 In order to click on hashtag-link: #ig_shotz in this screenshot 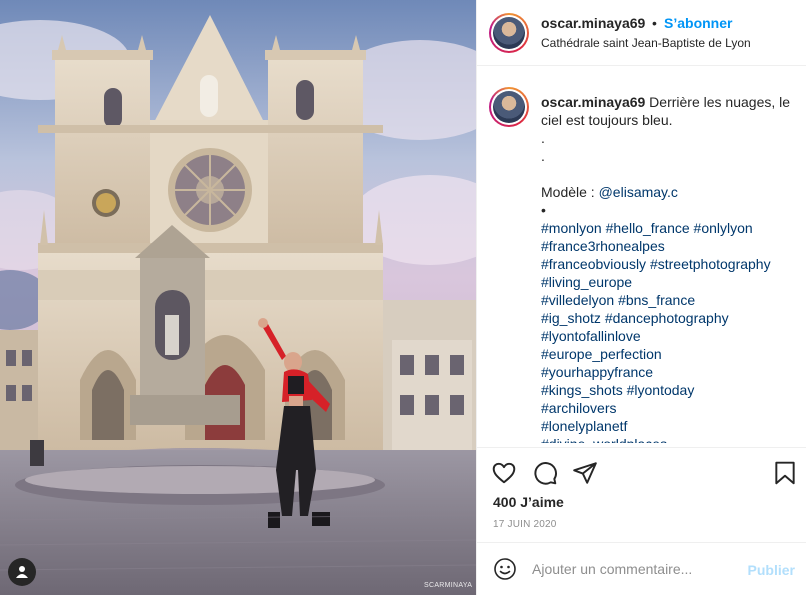, I will do `click(571, 318)`.